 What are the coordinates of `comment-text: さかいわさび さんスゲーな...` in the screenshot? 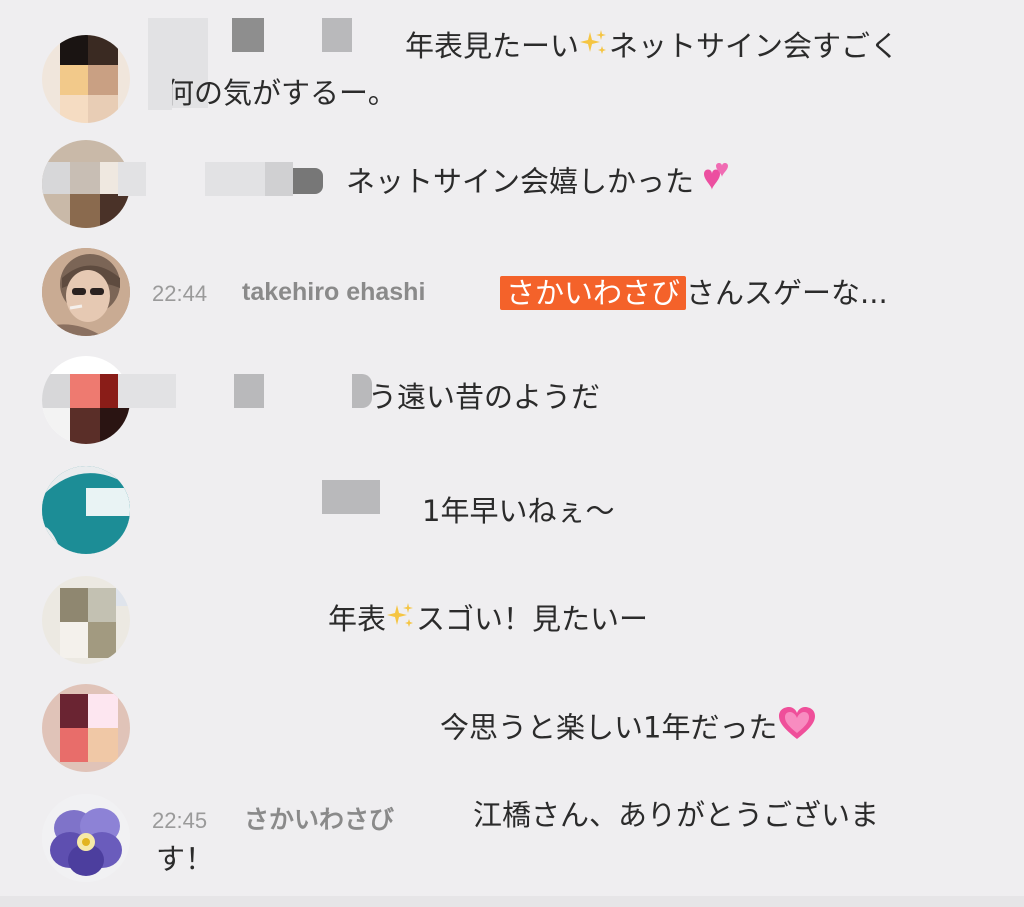 It's located at (694, 293).